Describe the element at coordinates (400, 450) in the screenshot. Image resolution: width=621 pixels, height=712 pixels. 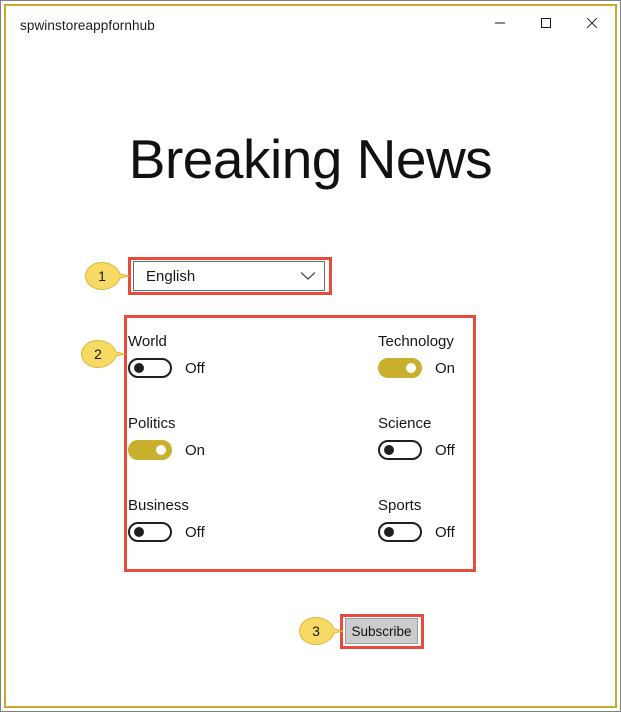
I see `toggle-switch-science` at that location.